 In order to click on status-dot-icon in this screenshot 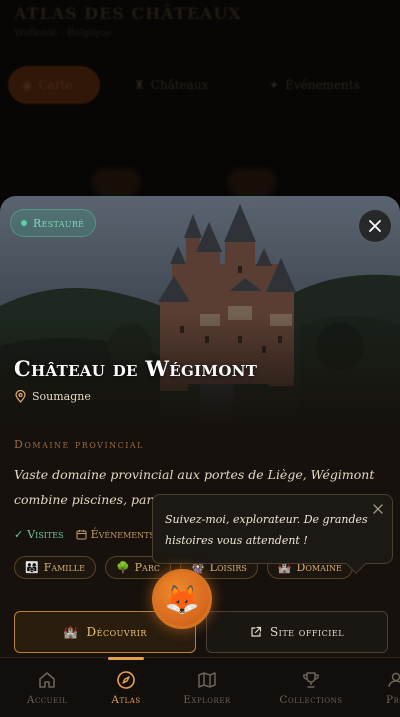, I will do `click(24, 223)`.